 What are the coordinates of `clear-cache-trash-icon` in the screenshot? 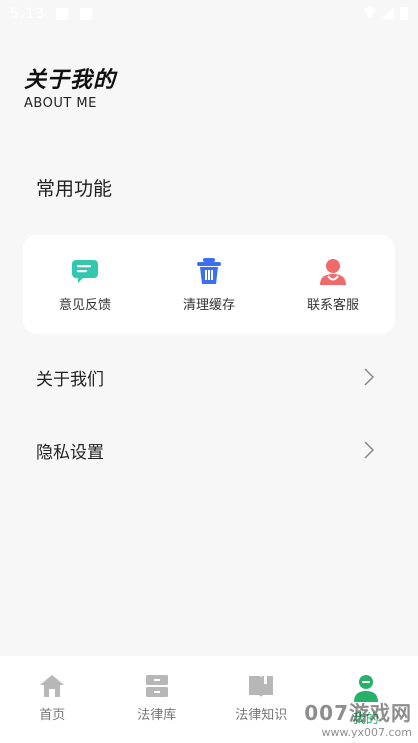 It's located at (209, 271).